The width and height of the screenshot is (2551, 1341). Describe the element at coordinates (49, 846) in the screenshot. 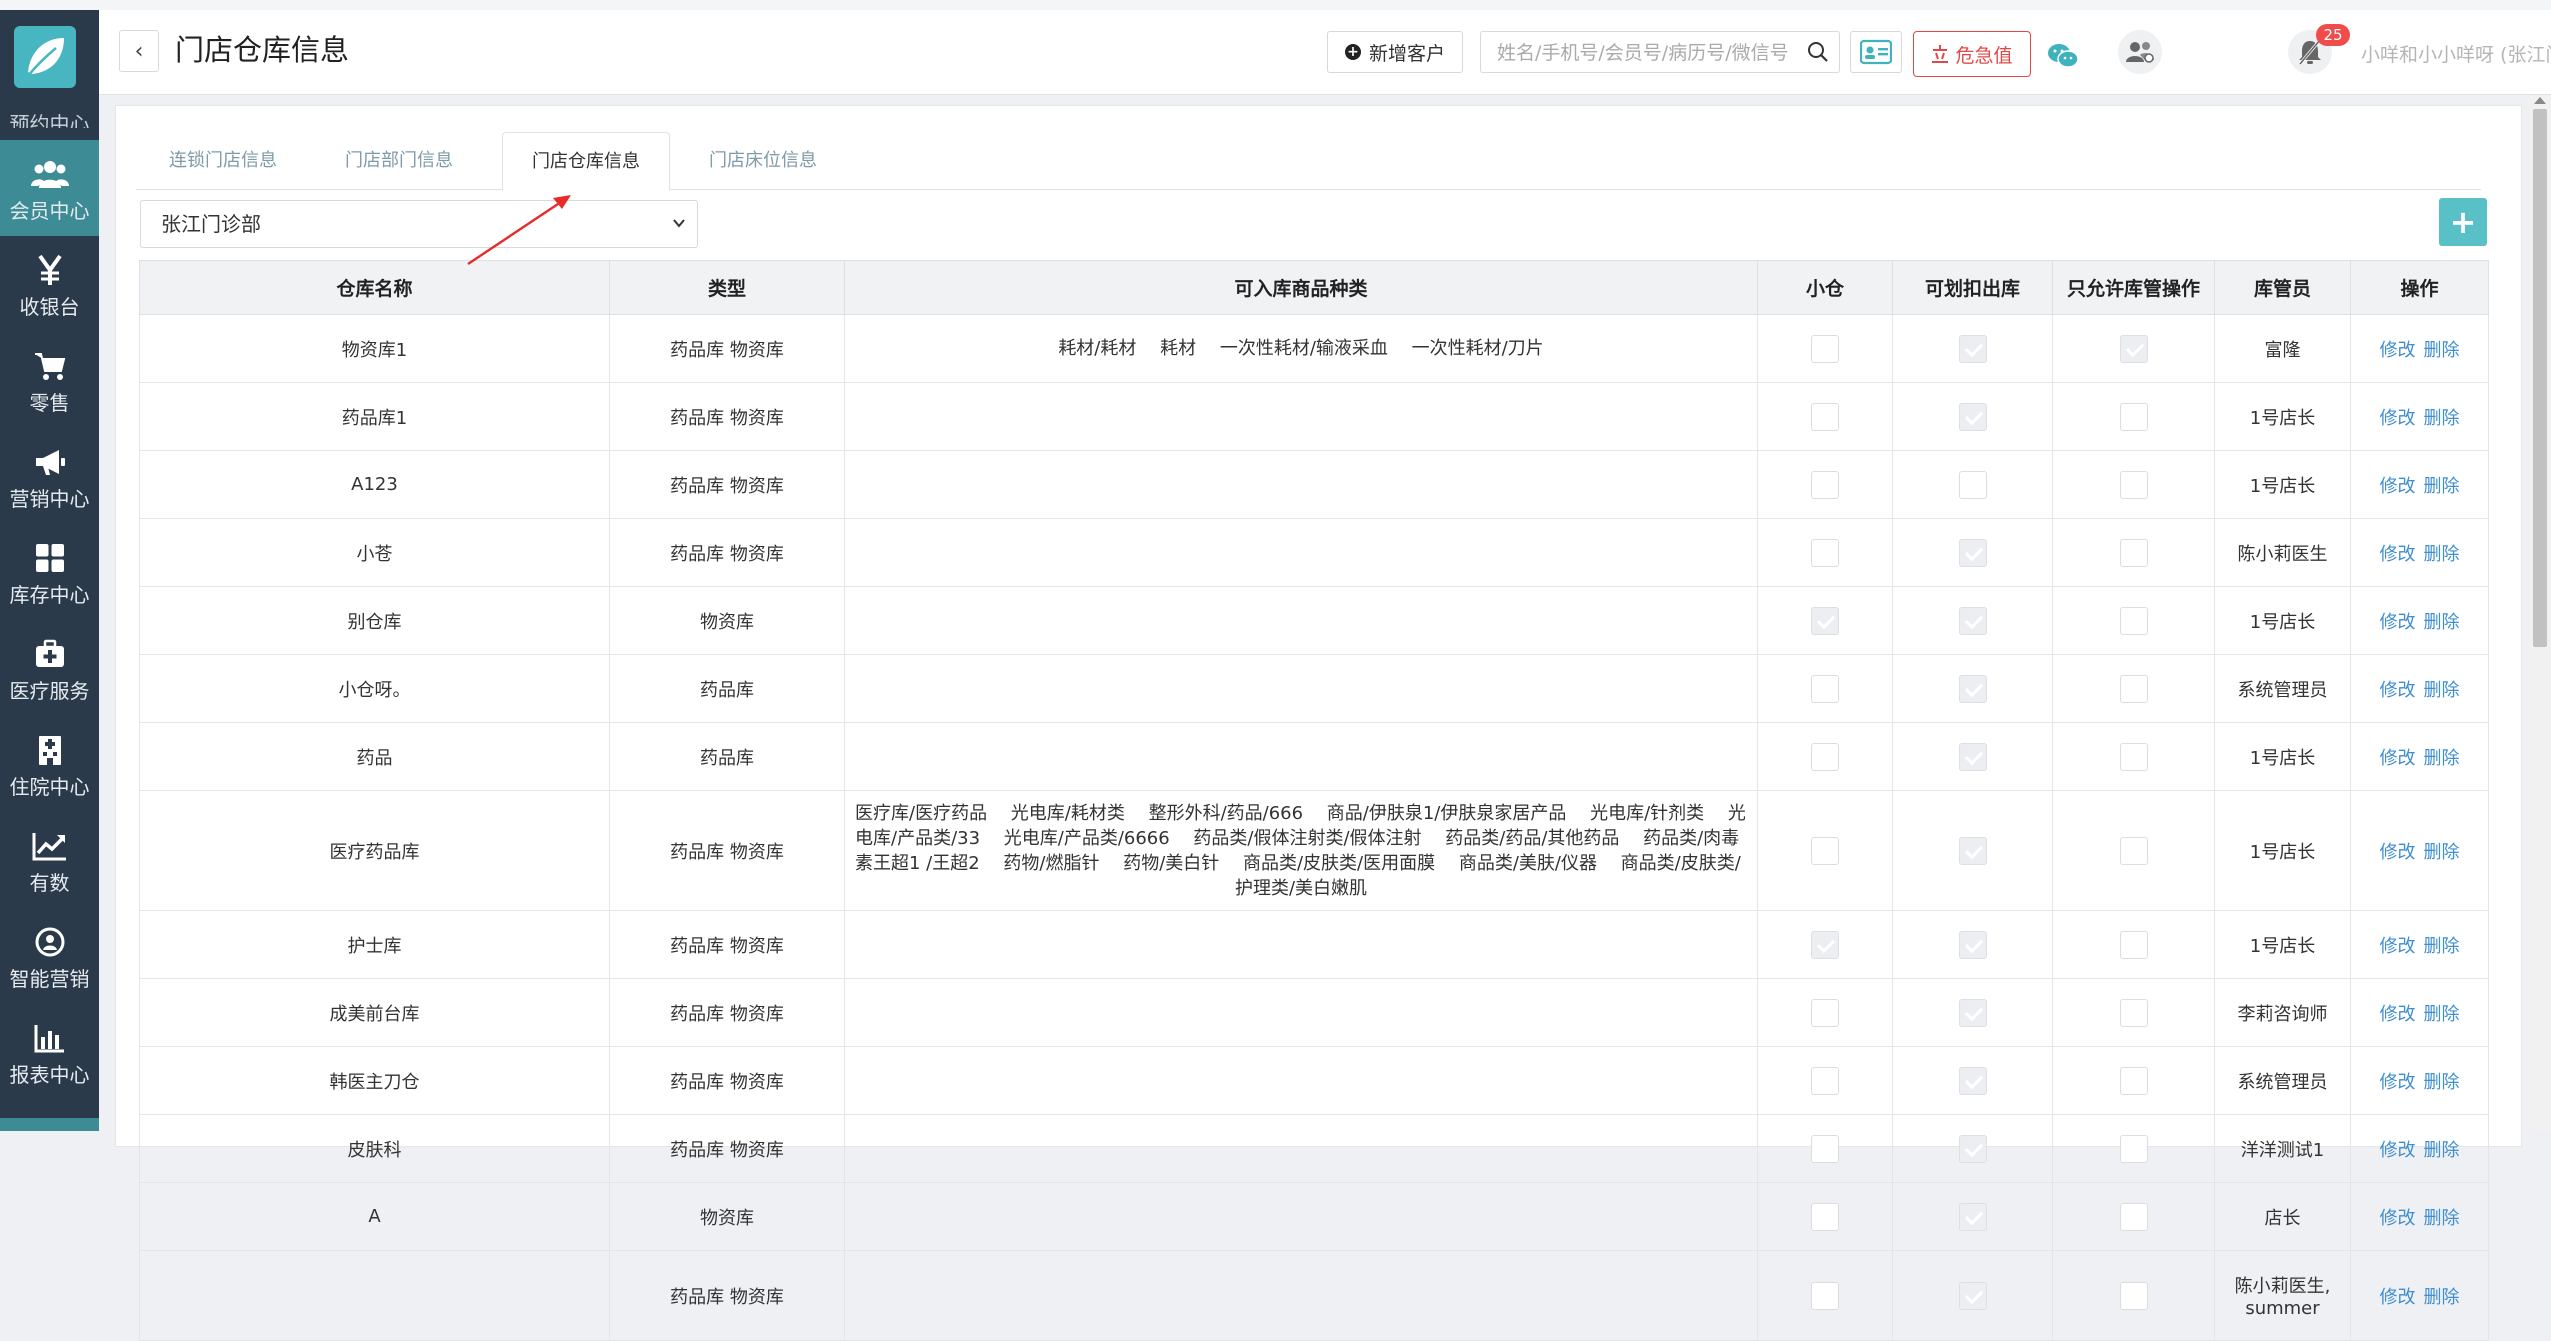

I see `trend-icon` at that location.